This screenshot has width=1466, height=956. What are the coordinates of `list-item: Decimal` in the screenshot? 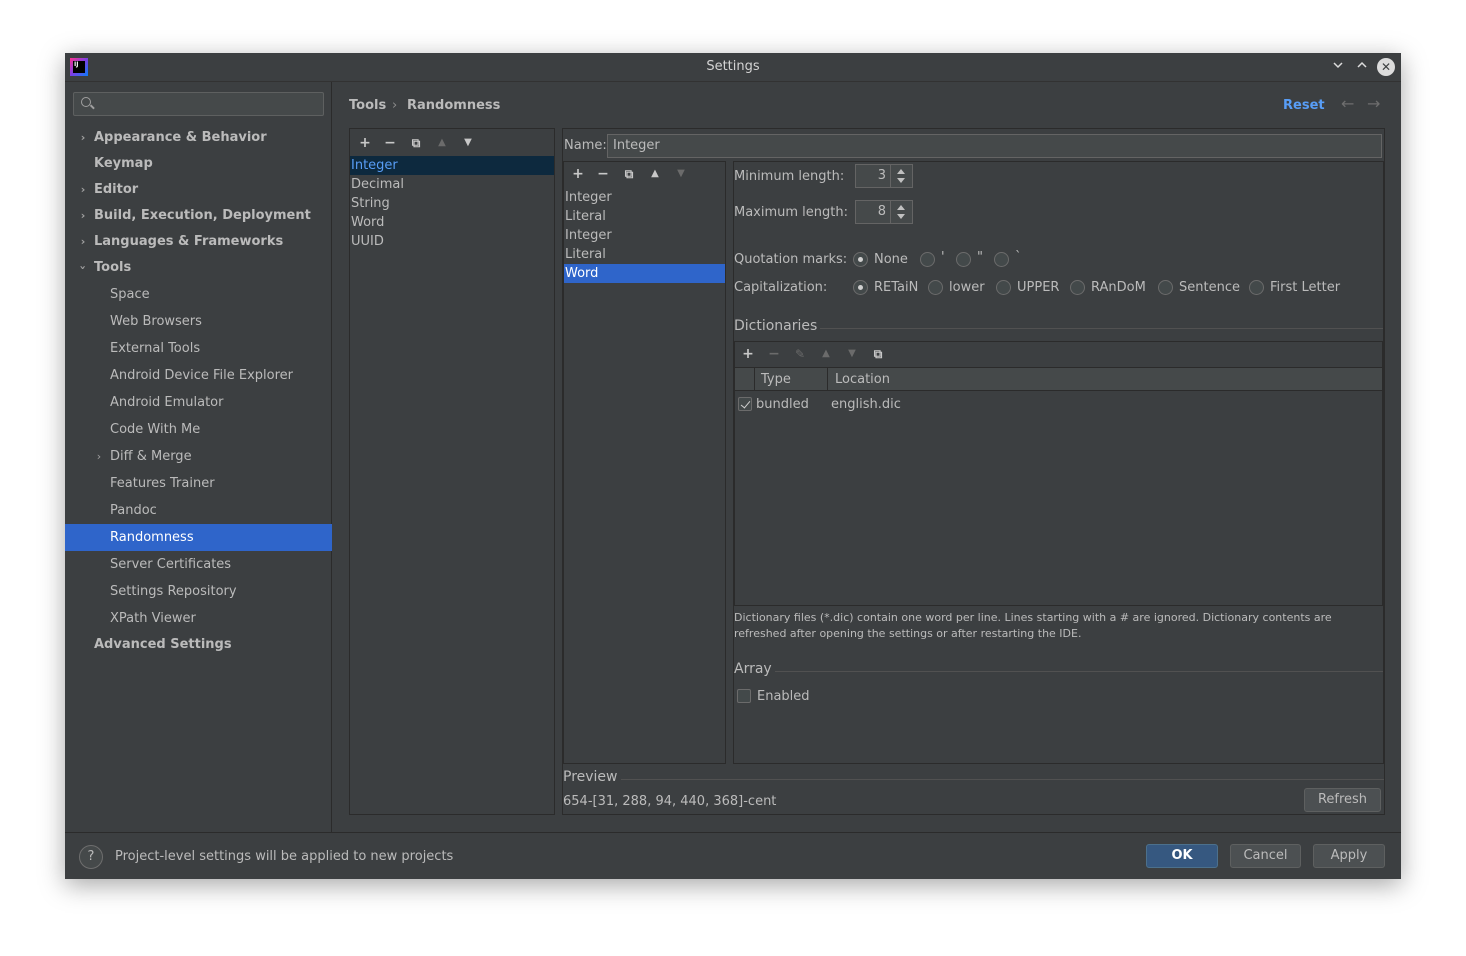 It's located at (452, 184).